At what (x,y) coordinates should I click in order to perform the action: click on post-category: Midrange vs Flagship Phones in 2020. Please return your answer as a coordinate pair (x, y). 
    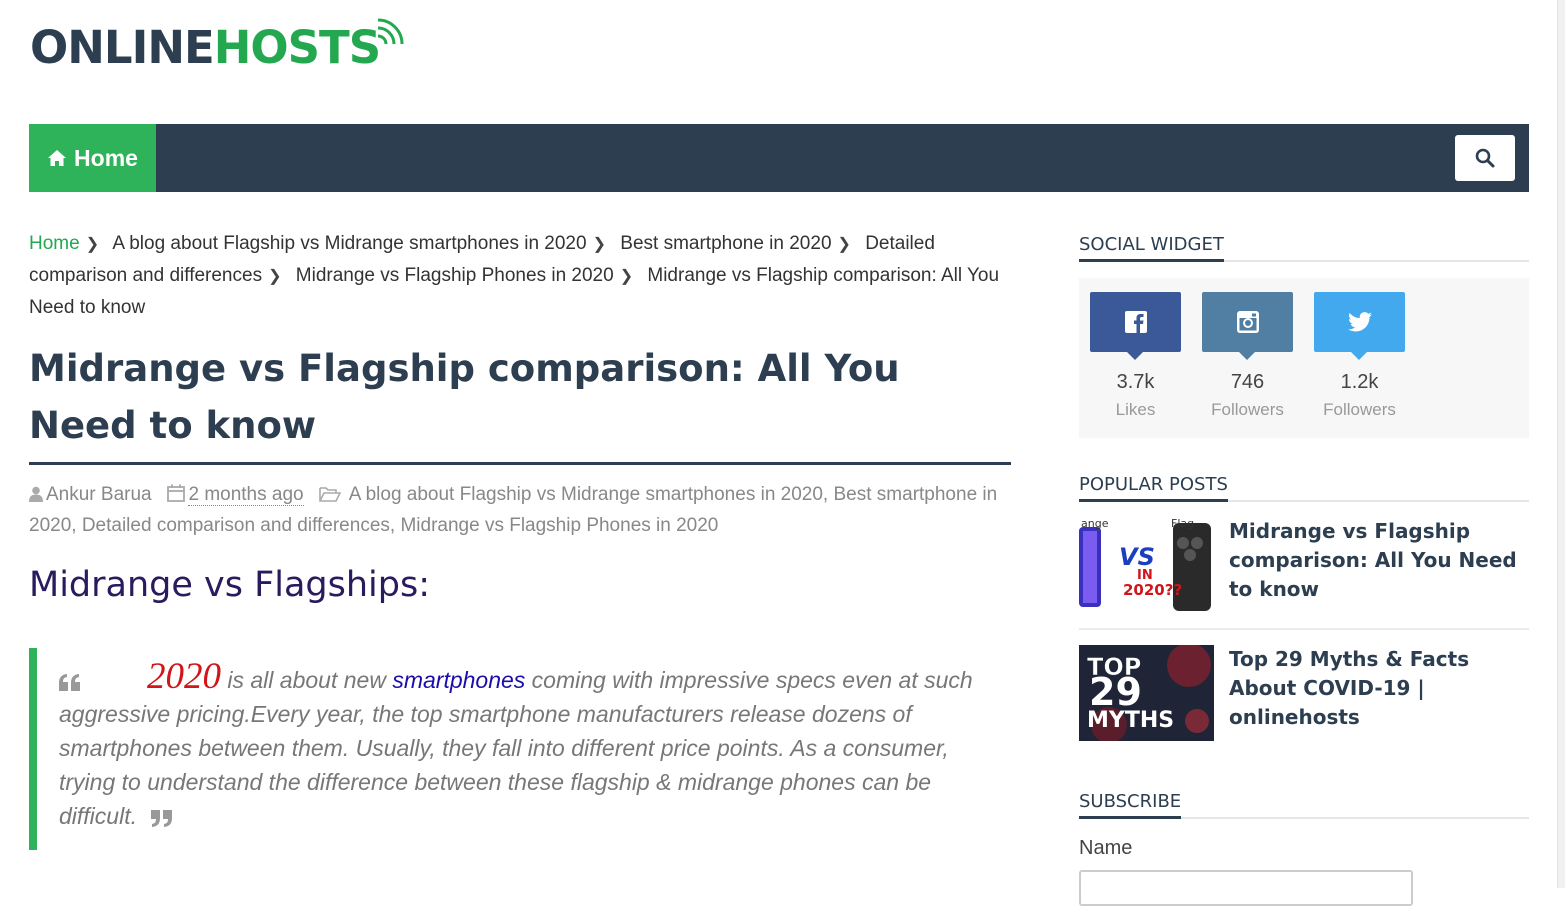
    Looking at the image, I should click on (559, 525).